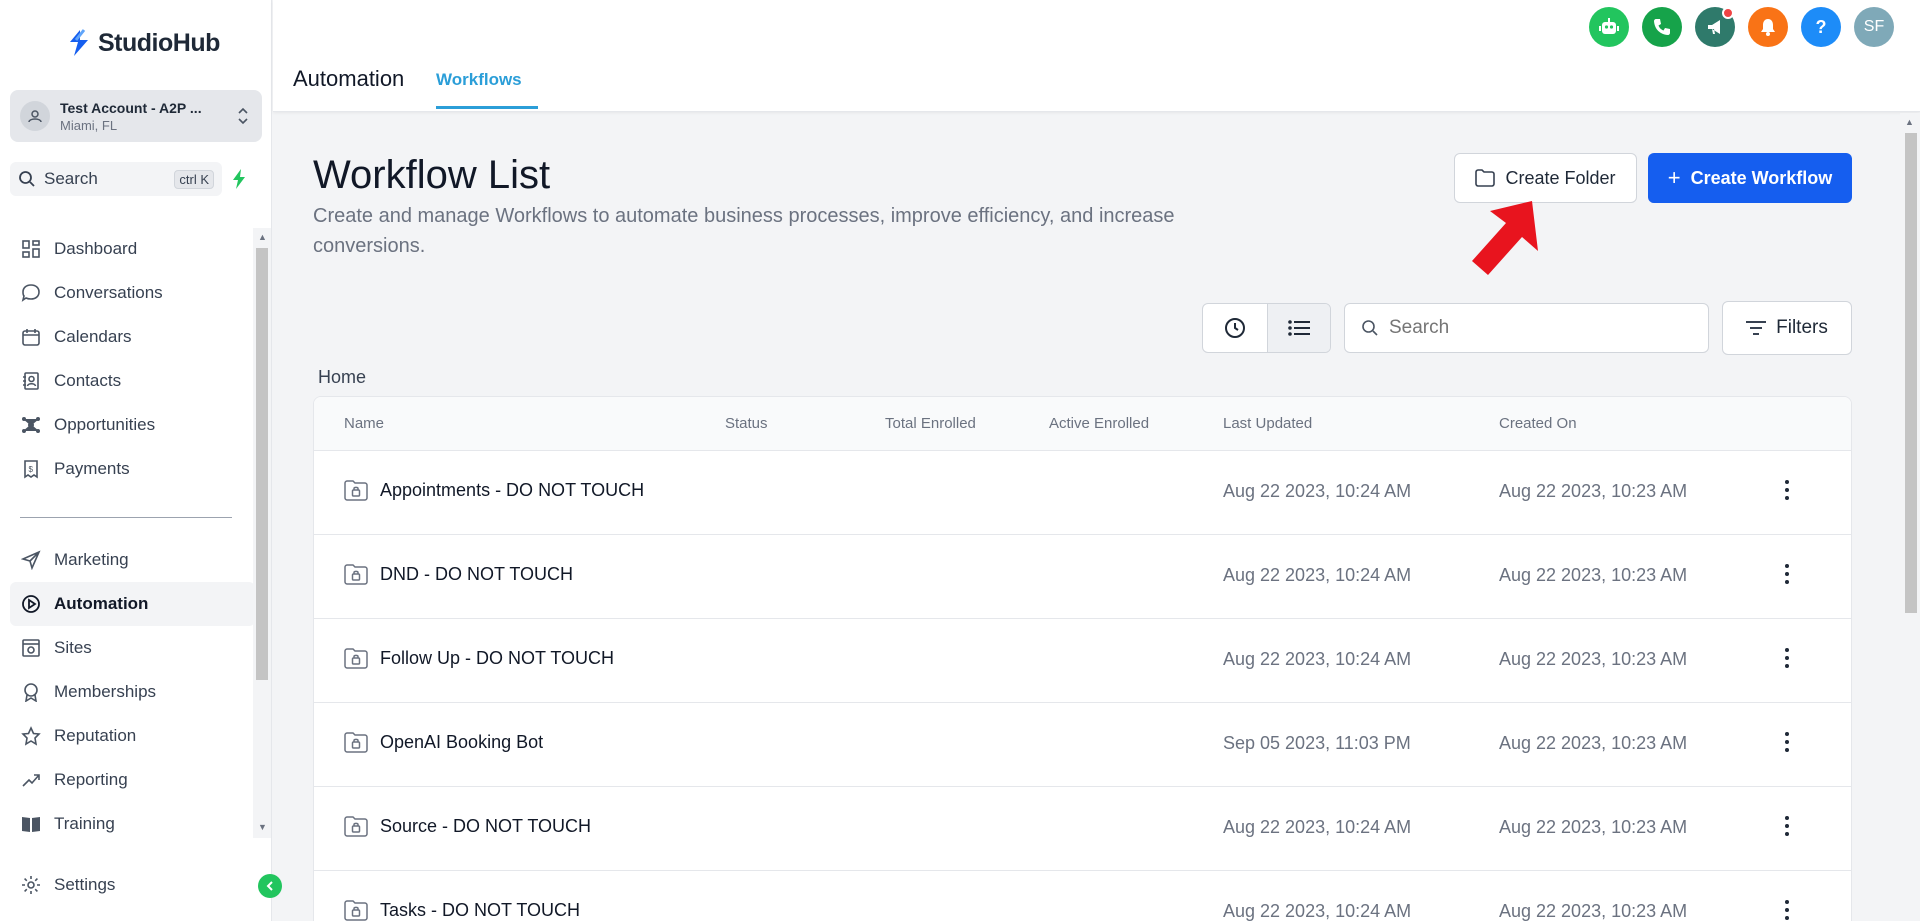 This screenshot has width=1920, height=921. I want to click on nav-label: Training, so click(84, 823).